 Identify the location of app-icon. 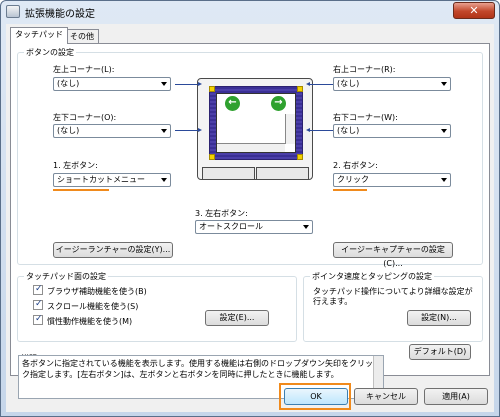
(13, 11).